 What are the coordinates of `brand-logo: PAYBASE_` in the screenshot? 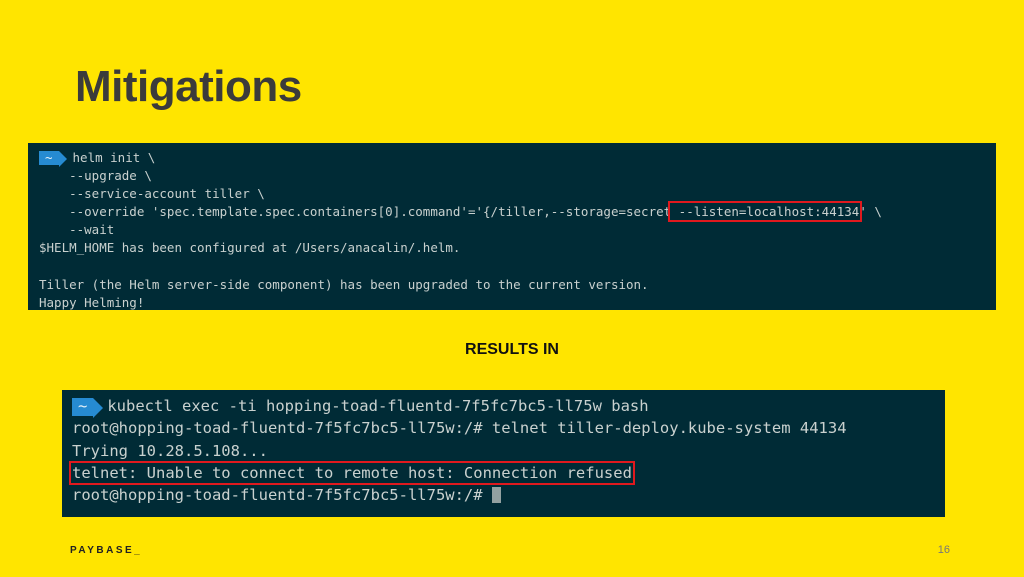 It's located at (106, 550).